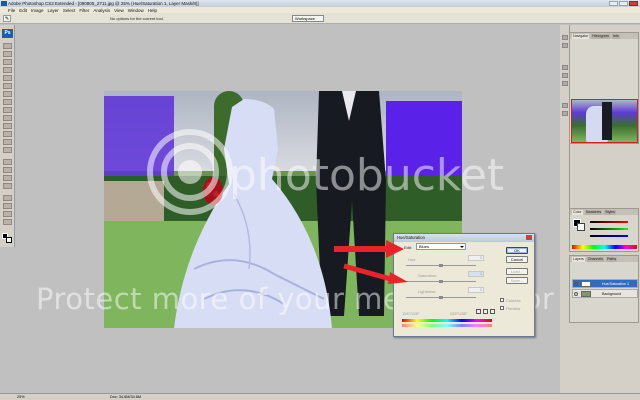 Image resolution: width=640 pixels, height=400 pixels. What do you see at coordinates (53, 10) in the screenshot?
I see `menu-layer: Layer` at bounding box center [53, 10].